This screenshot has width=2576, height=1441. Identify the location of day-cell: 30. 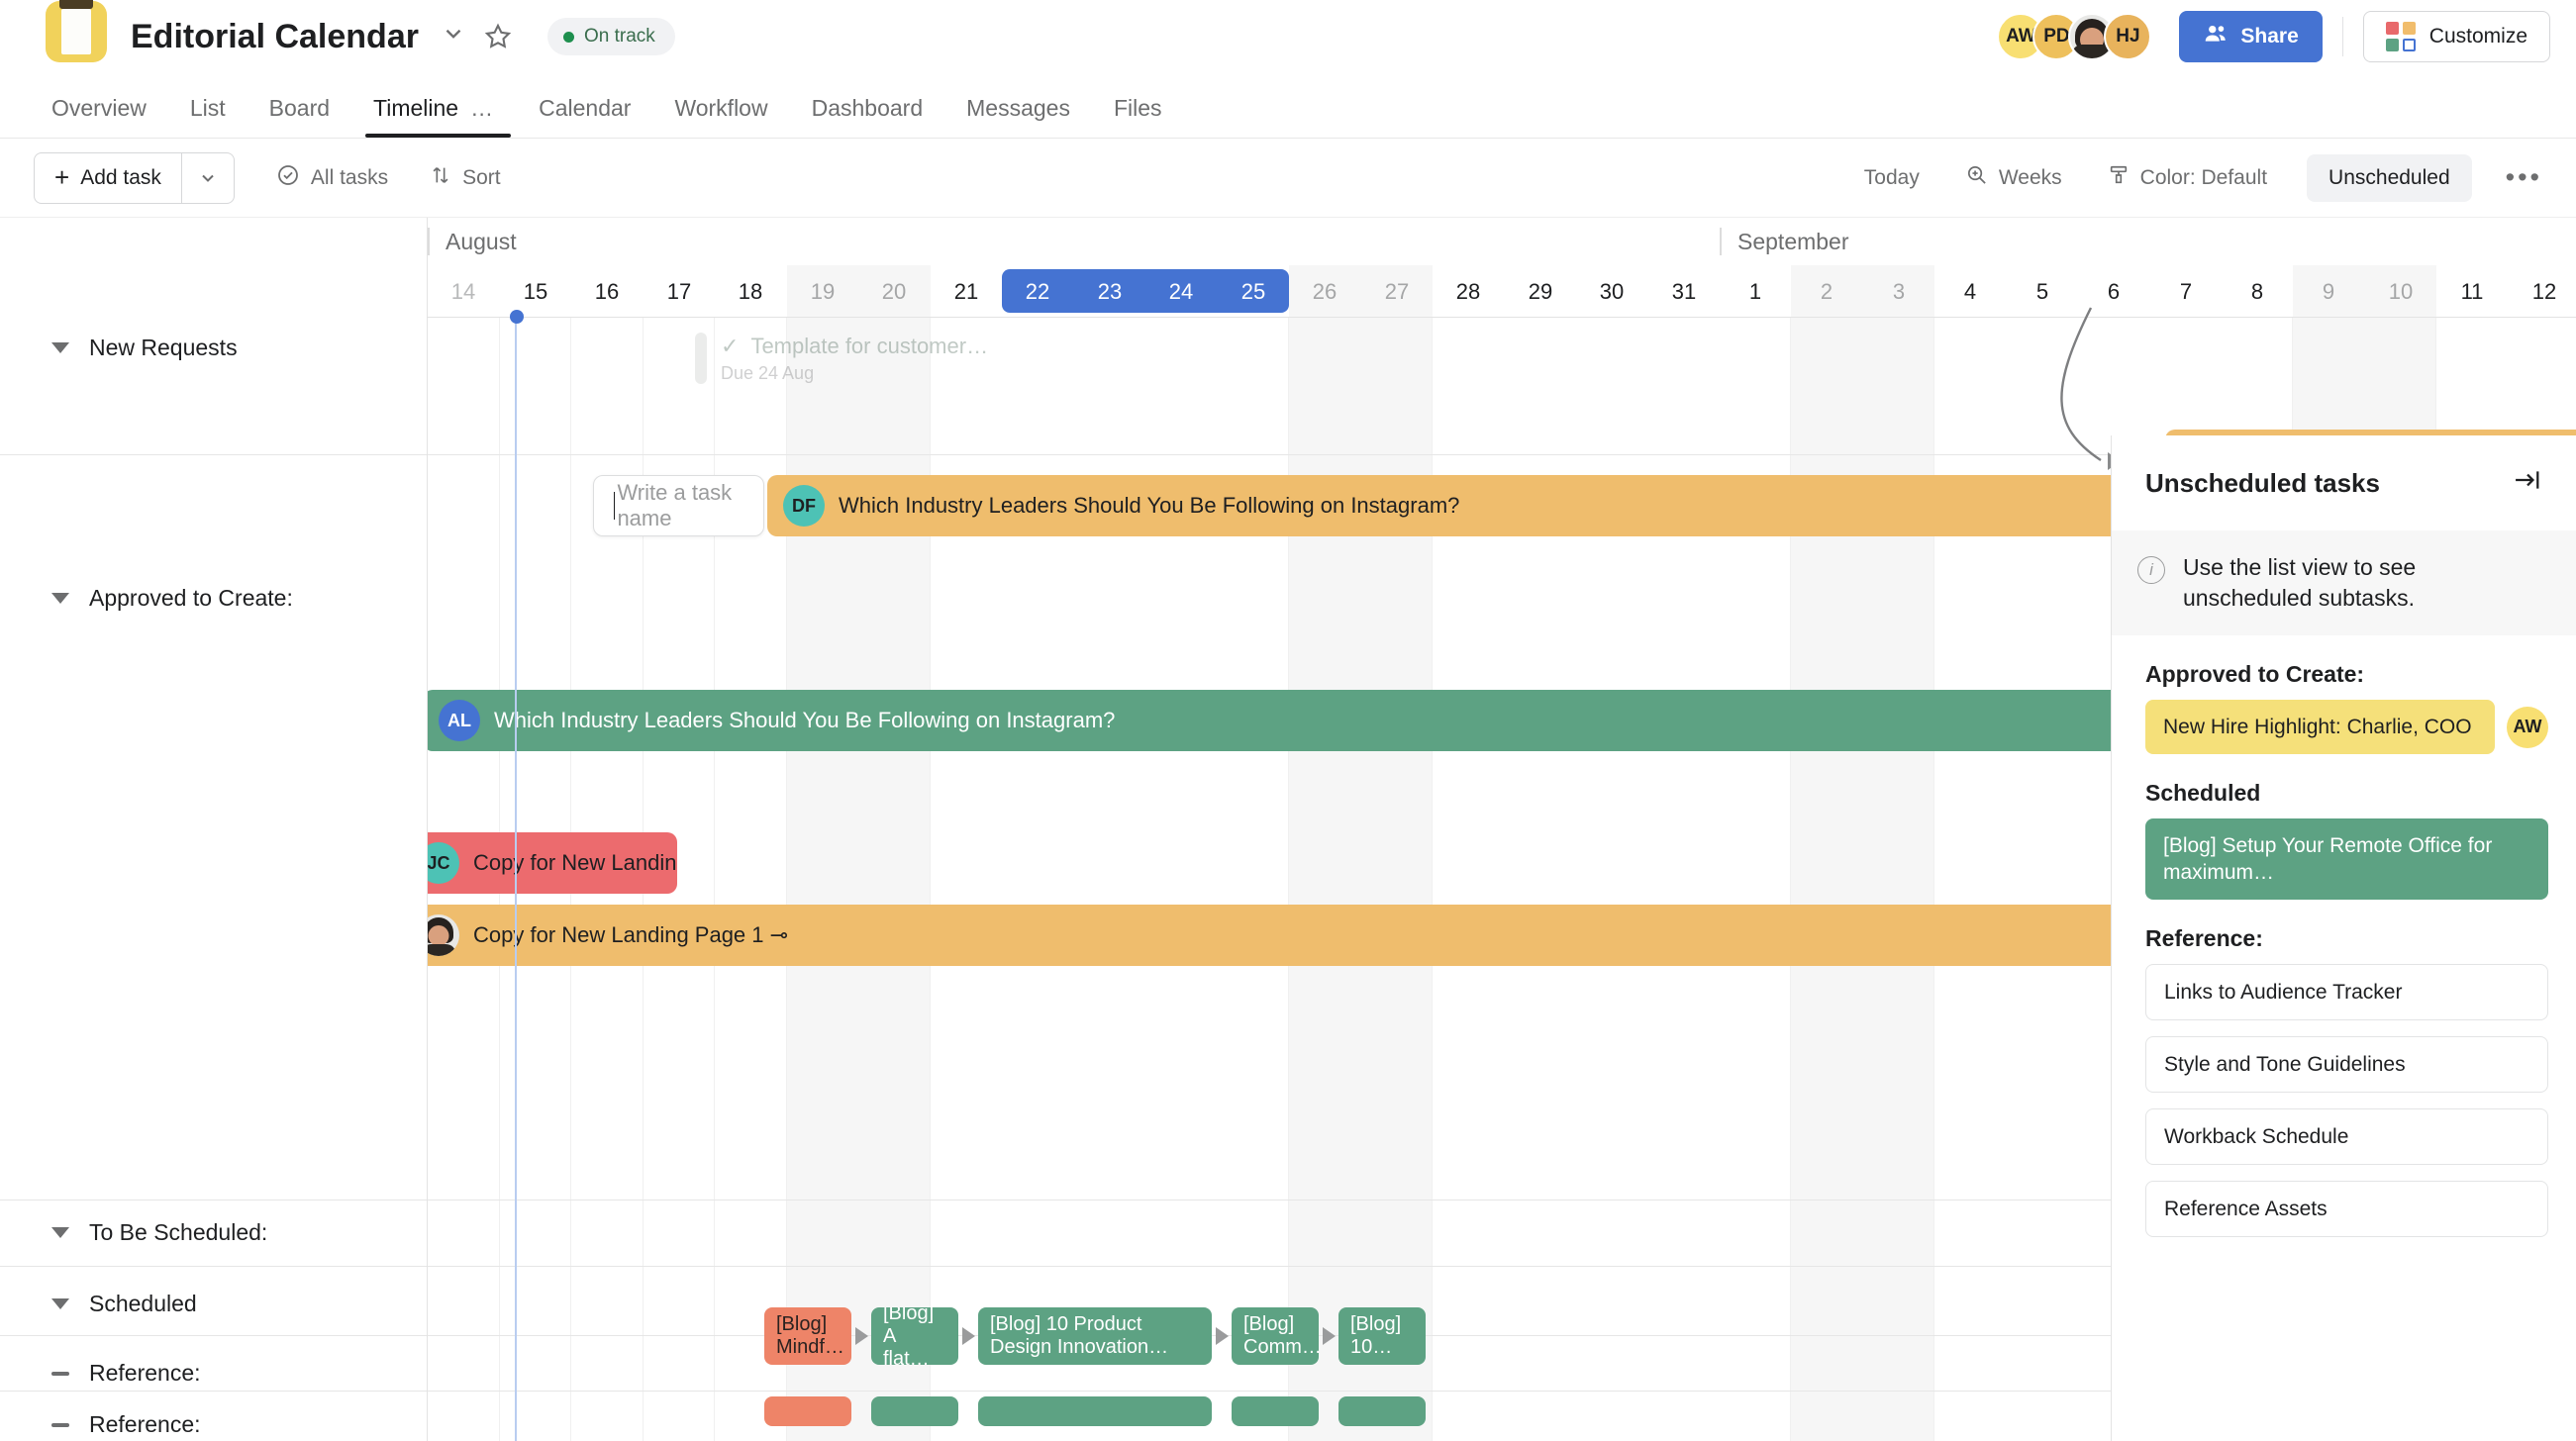
(1612, 291).